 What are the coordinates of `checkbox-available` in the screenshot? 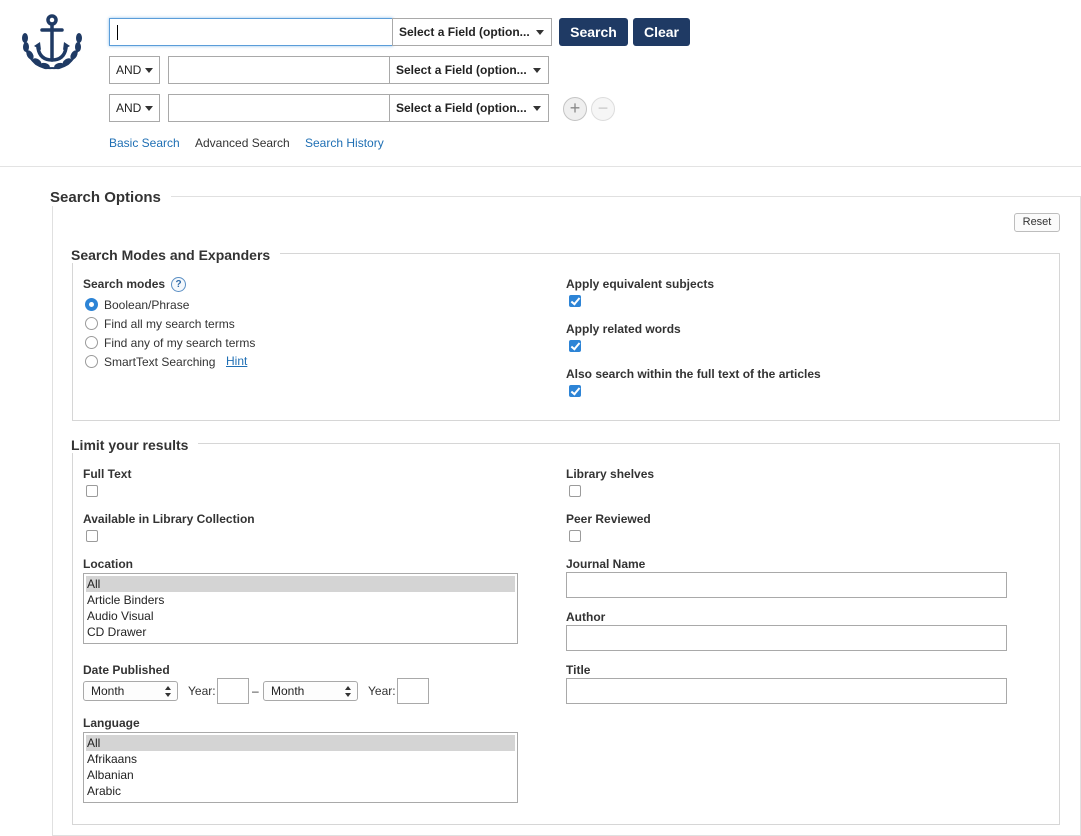 It's located at (92, 536).